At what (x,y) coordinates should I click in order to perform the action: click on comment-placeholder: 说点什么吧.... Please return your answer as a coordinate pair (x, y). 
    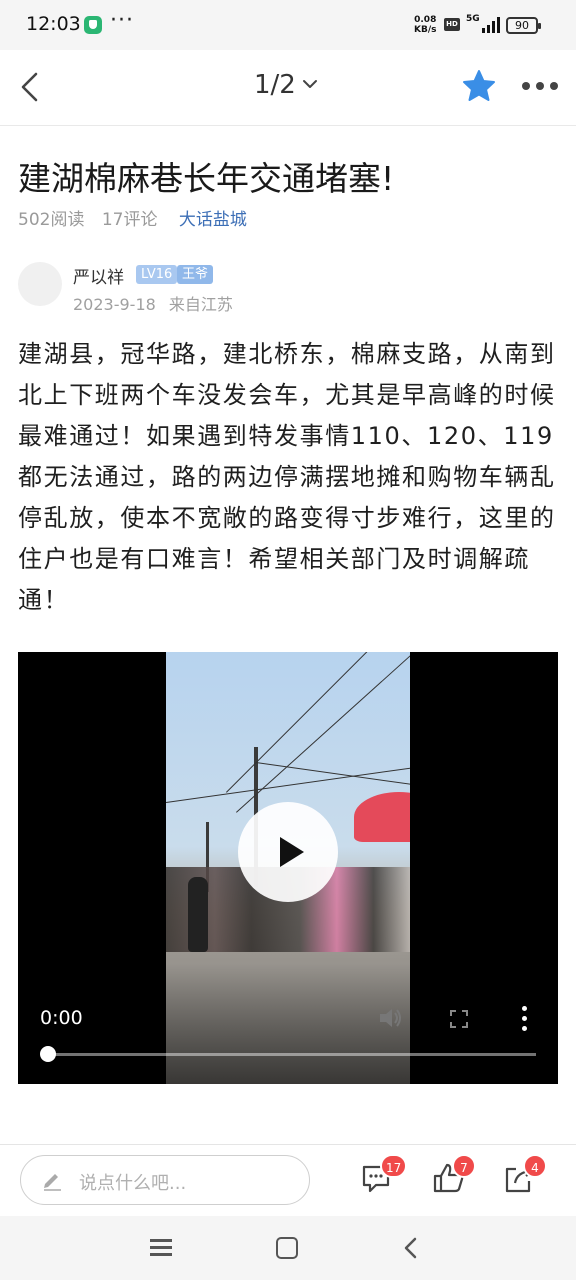
    Looking at the image, I should click on (133, 1183).